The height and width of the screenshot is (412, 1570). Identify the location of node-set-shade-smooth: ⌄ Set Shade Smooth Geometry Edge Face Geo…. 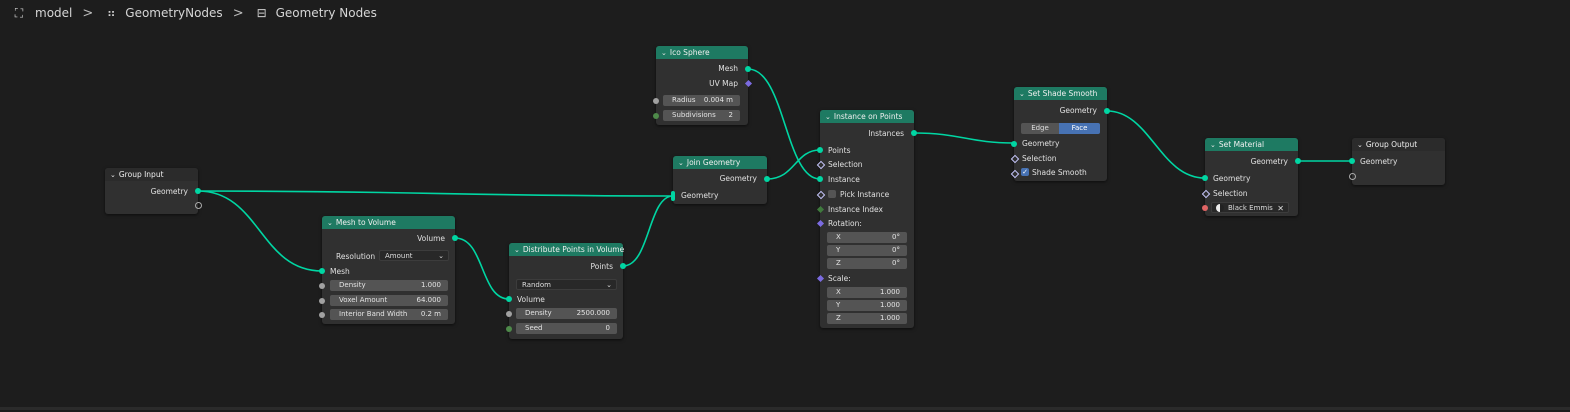
(1060, 134).